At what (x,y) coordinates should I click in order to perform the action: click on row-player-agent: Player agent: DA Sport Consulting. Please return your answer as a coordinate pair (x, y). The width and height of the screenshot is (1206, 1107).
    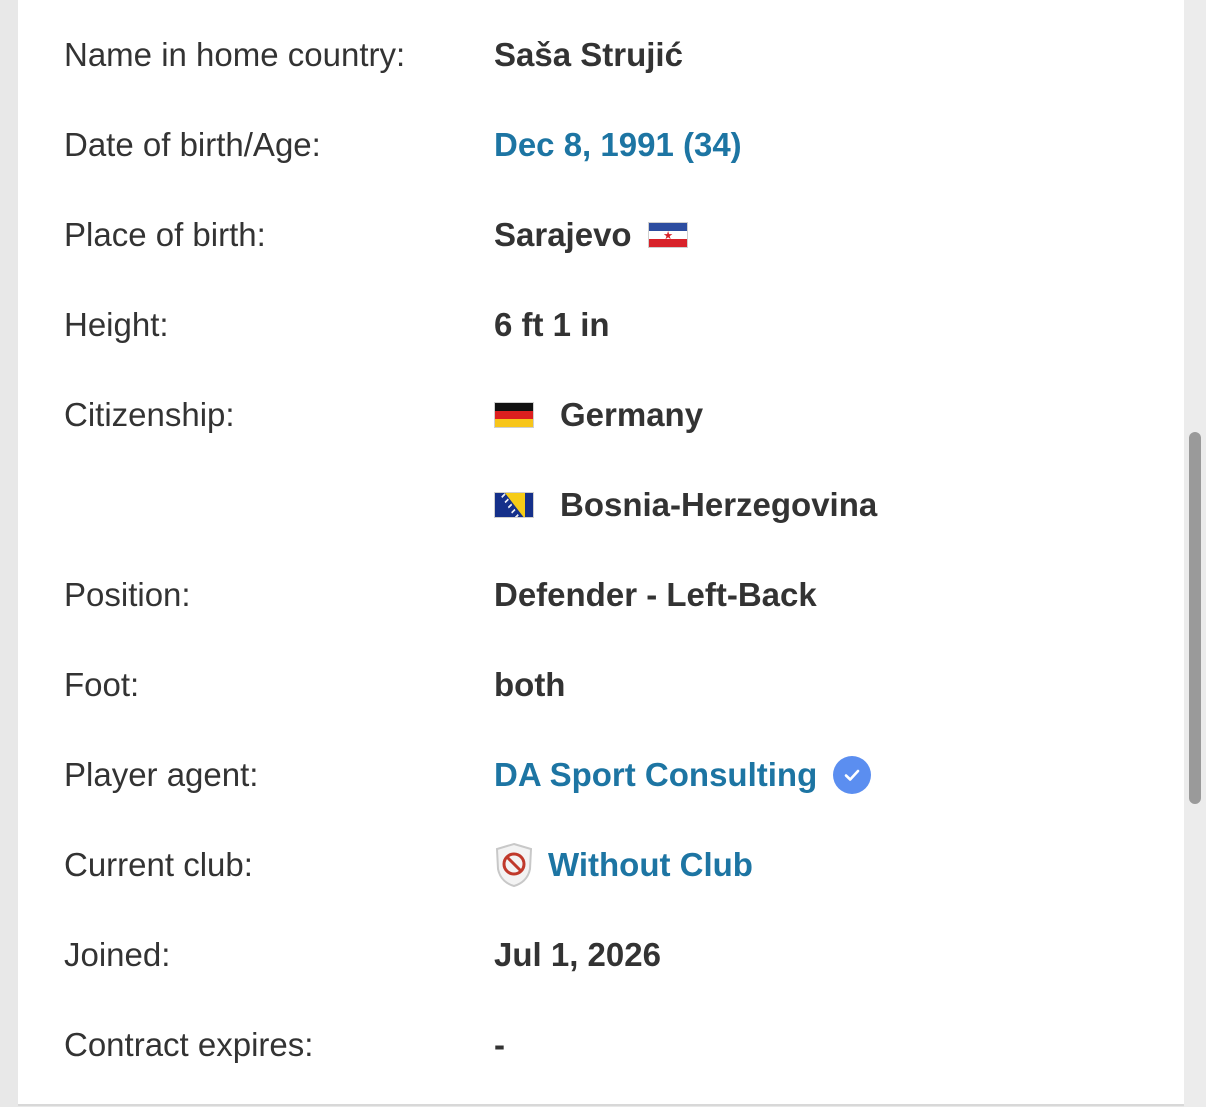
    Looking at the image, I should click on (601, 775).